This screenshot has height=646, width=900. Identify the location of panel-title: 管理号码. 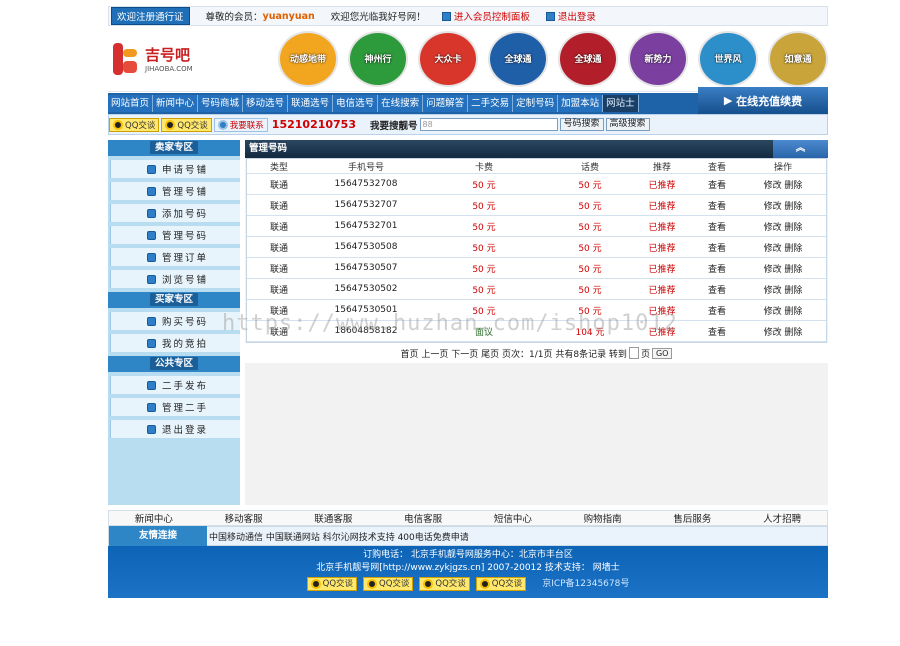
(268, 148).